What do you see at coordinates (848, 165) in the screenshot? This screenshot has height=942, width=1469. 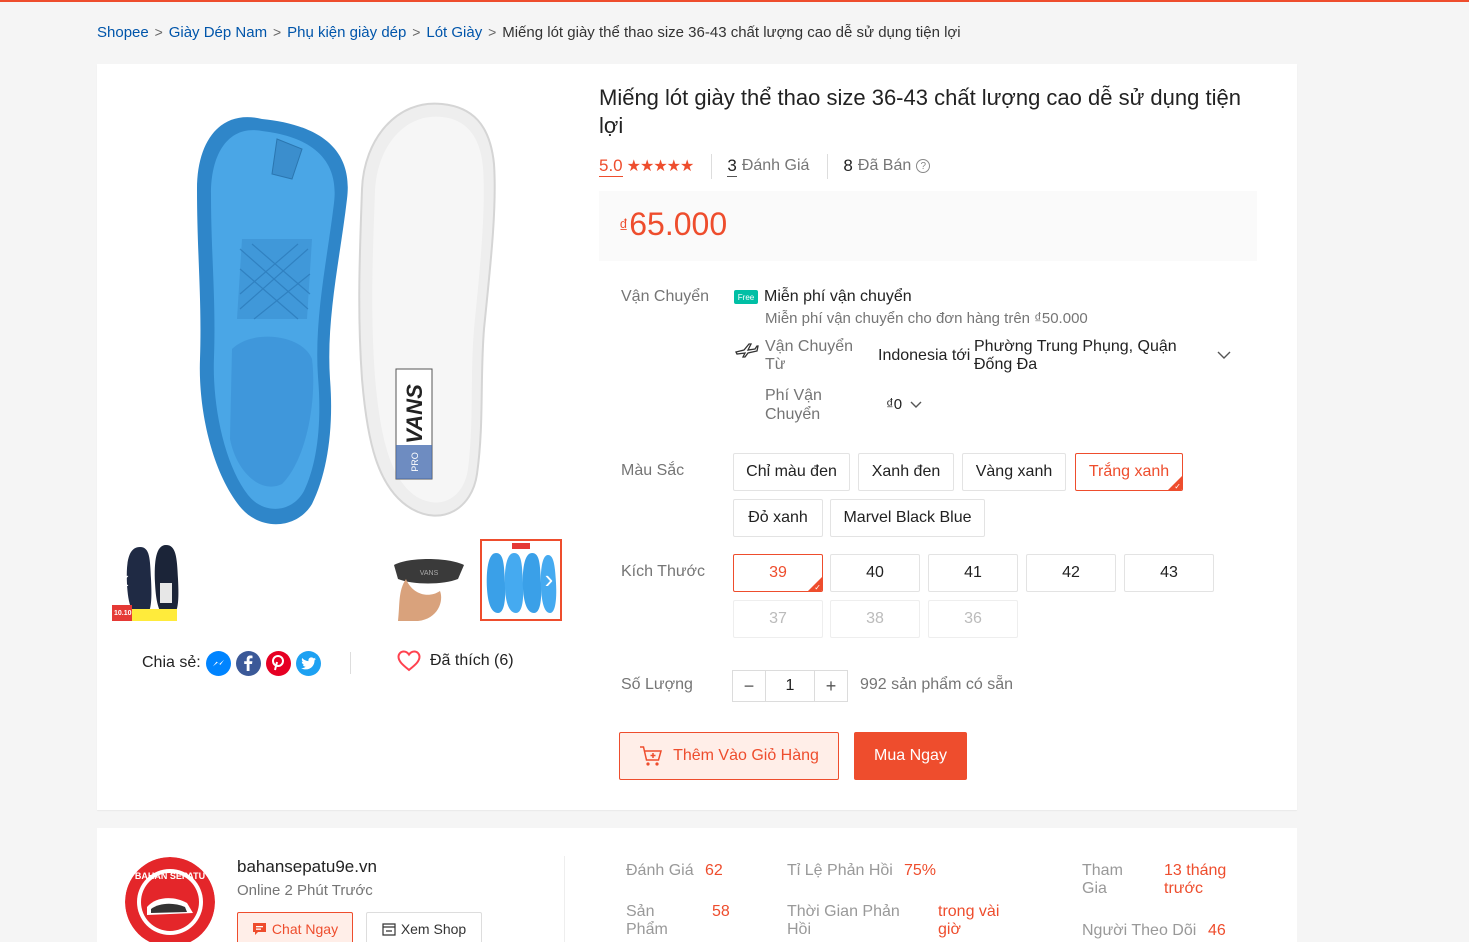 I see `sold-count: 8` at bounding box center [848, 165].